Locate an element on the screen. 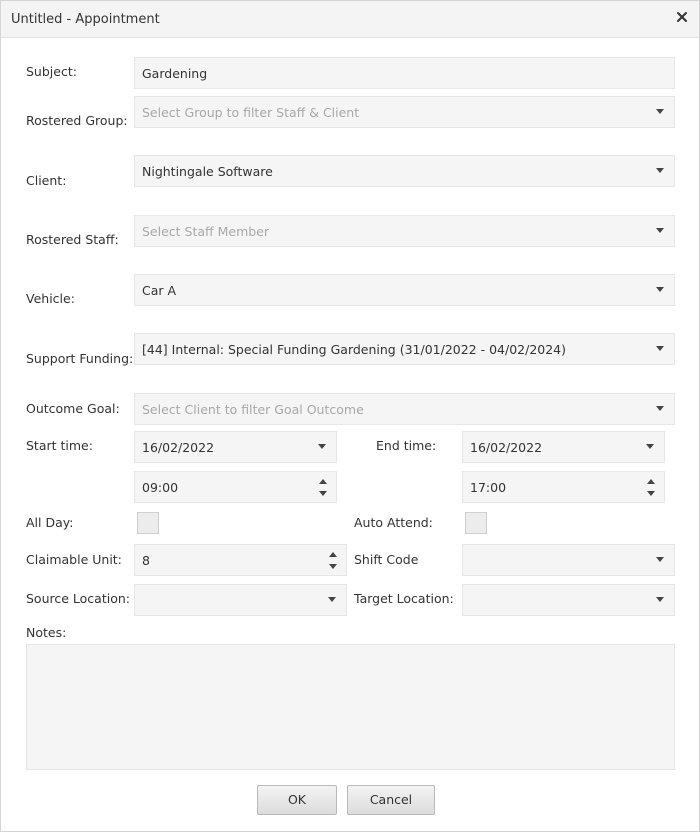 The image size is (700, 832). shift-code-select is located at coordinates (568, 560).